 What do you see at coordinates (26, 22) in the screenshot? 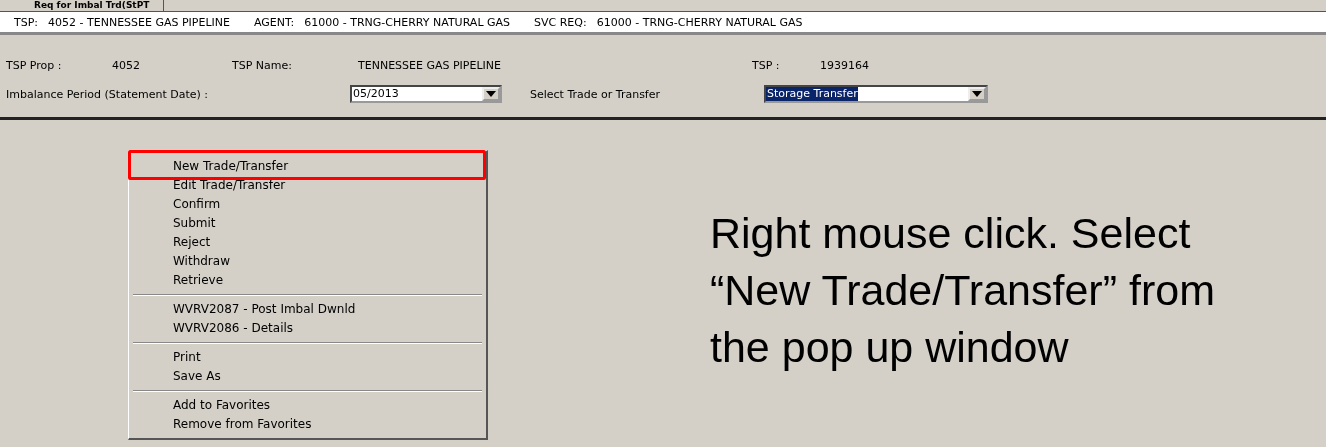
I see `info-label: TSP:` at bounding box center [26, 22].